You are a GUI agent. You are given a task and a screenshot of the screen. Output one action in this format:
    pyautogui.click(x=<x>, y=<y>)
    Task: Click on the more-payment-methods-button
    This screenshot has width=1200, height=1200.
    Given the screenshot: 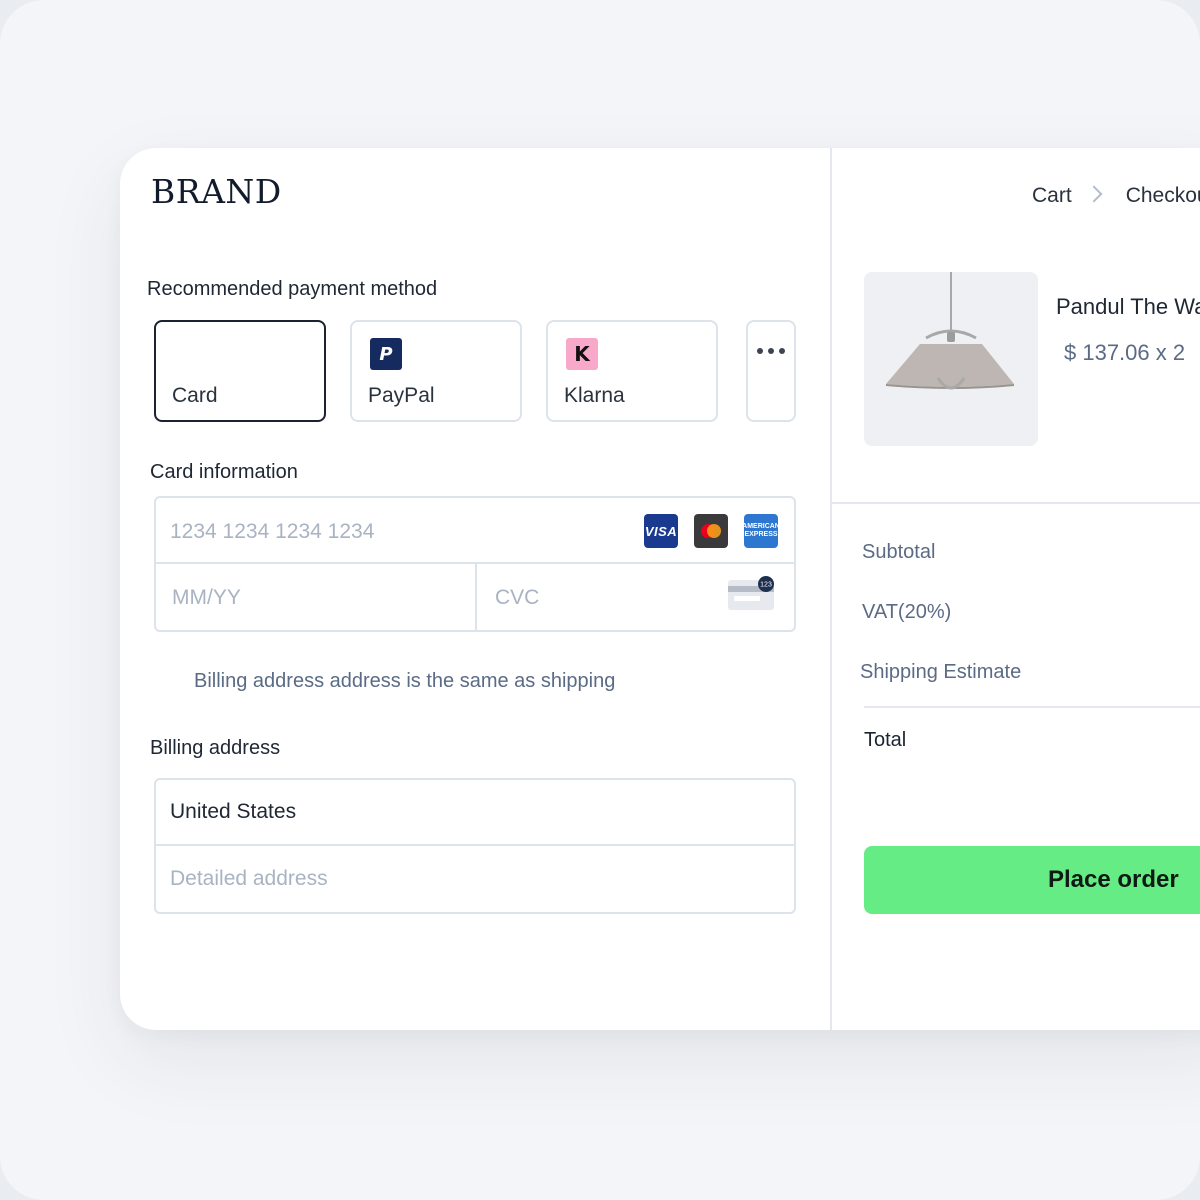 What is the action you would take?
    pyautogui.click(x=771, y=371)
    